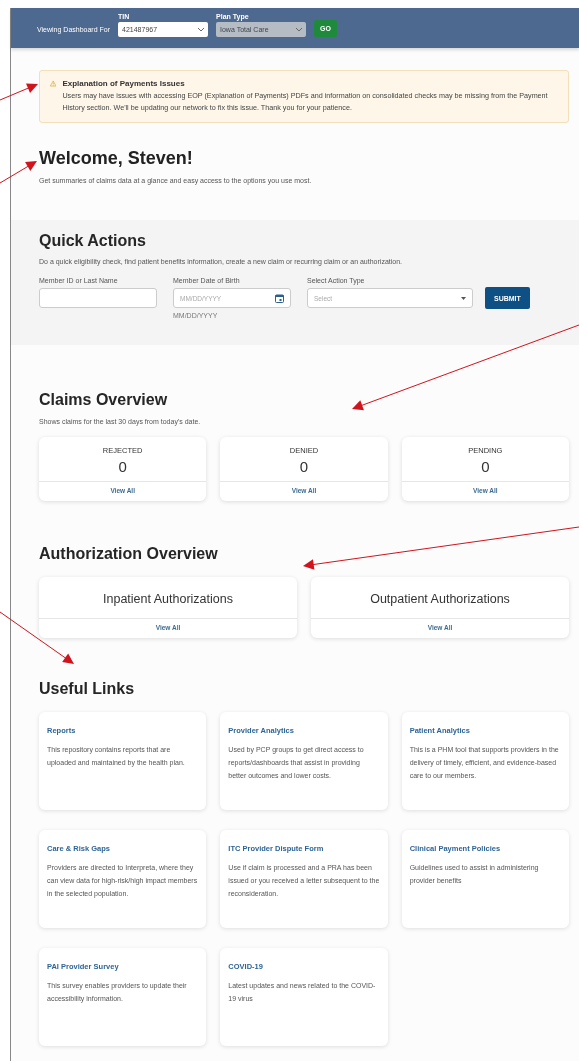  What do you see at coordinates (124, 83) in the screenshot?
I see `alert-title: Explanation of Payments Issues` at bounding box center [124, 83].